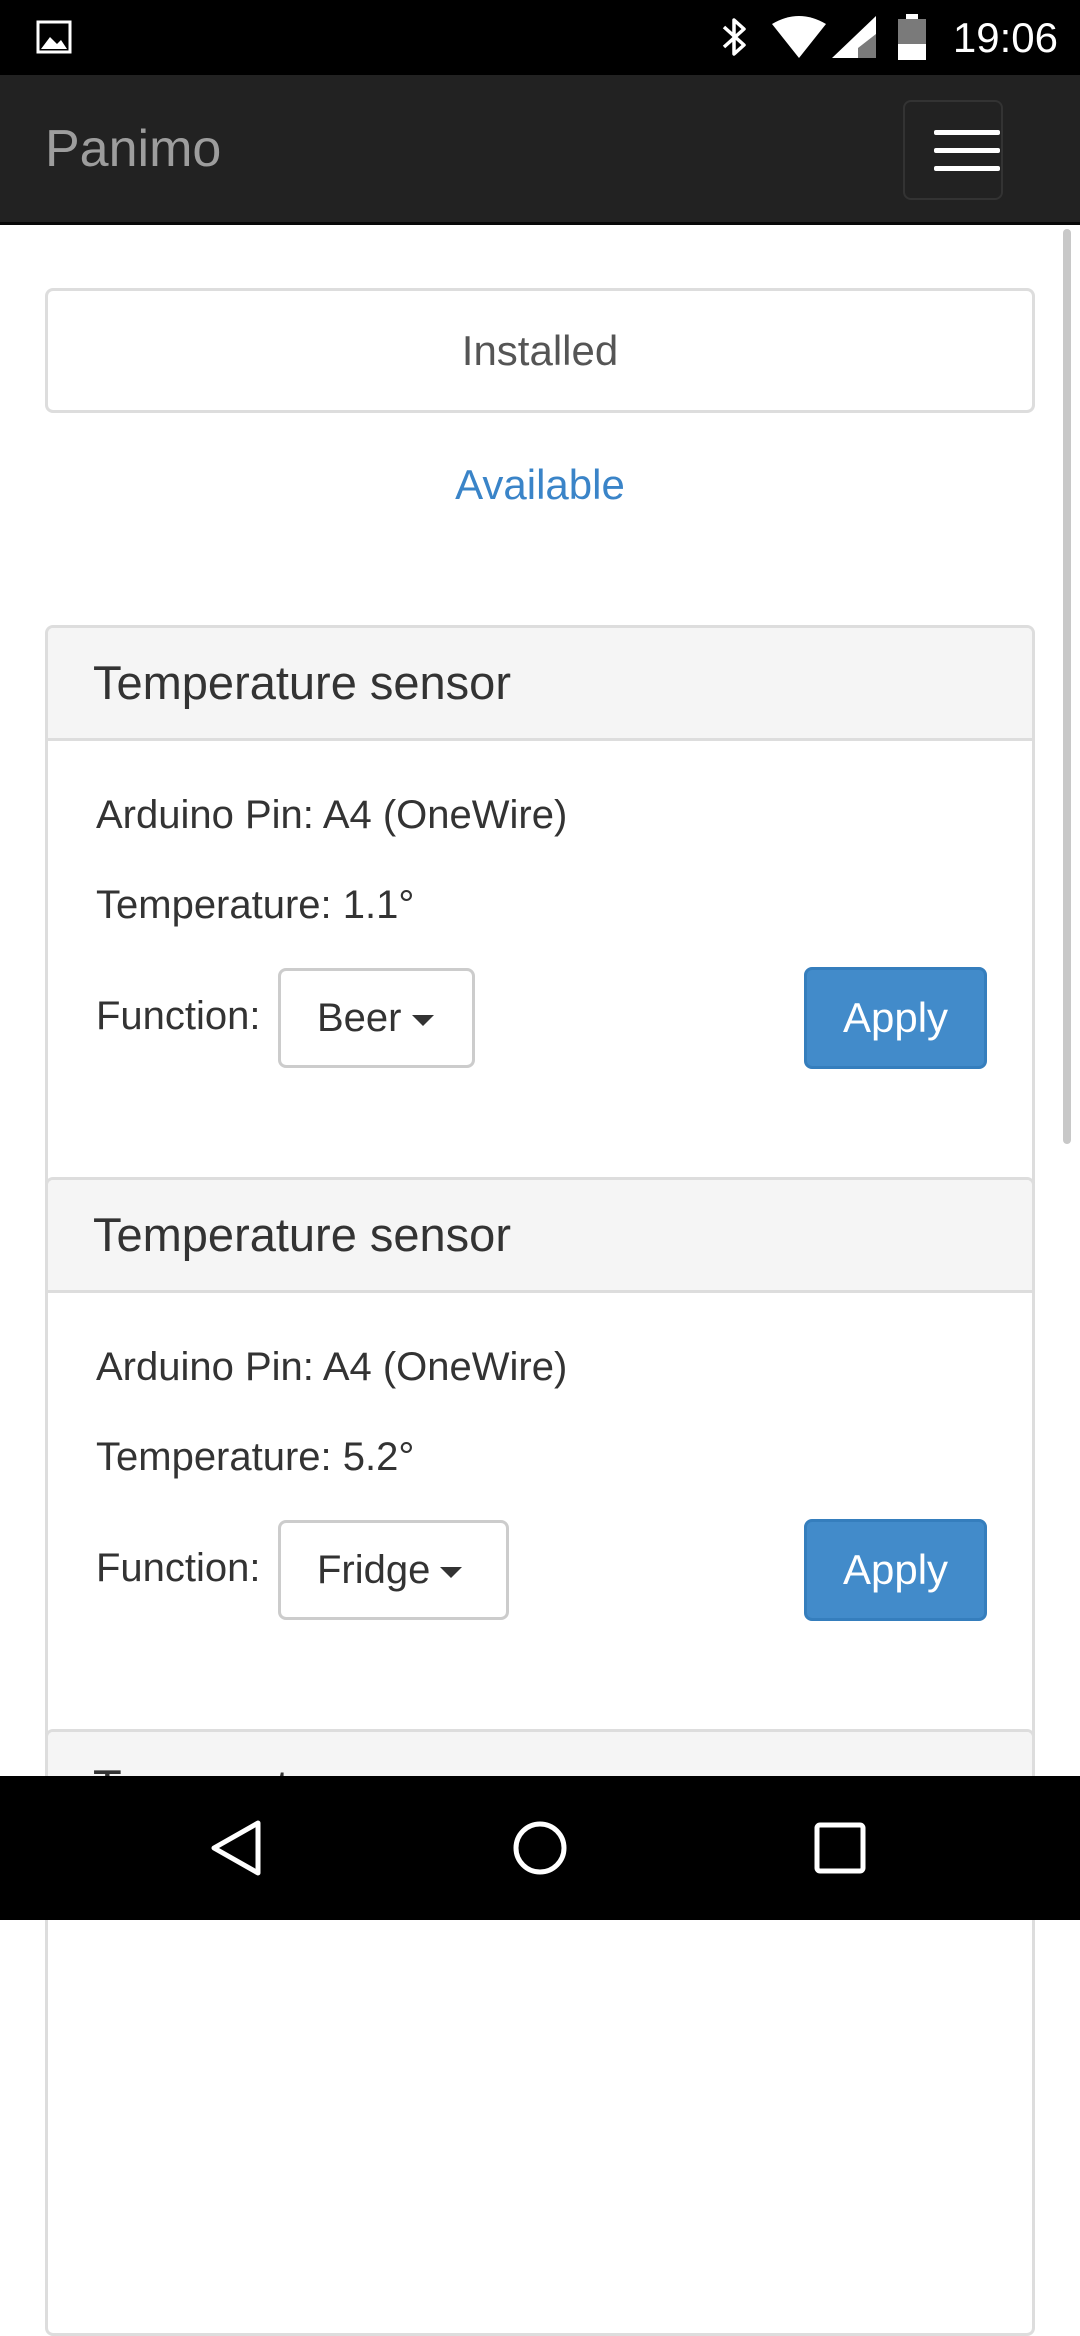 The width and height of the screenshot is (1080, 2336). I want to click on back-icon, so click(236, 1850).